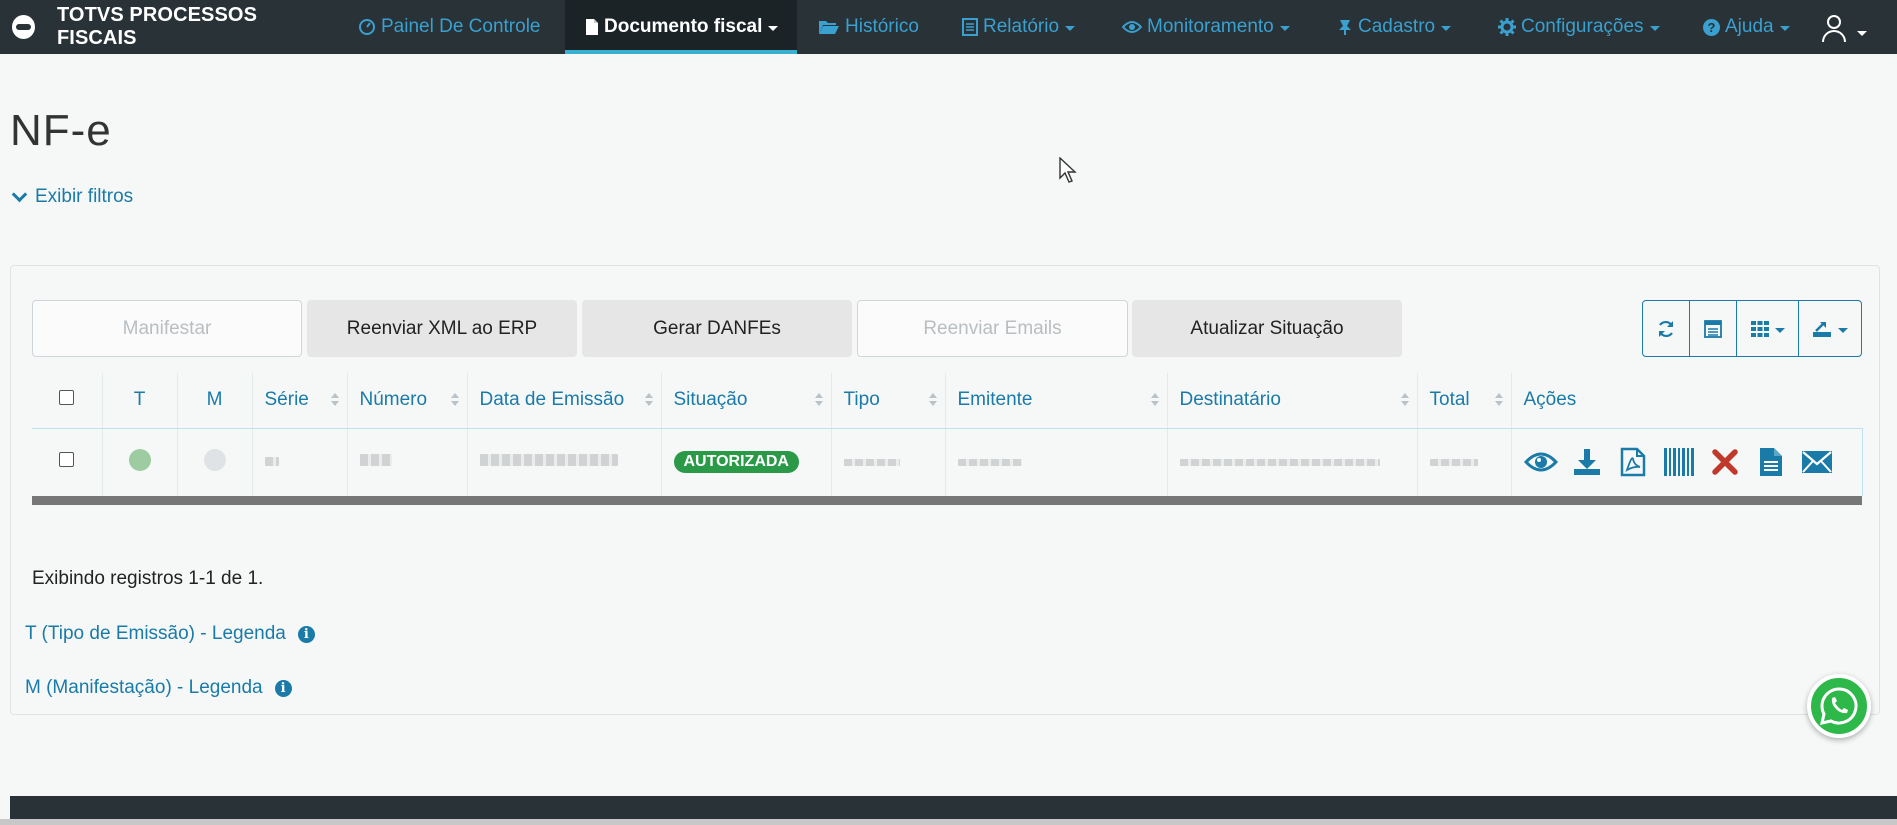 This screenshot has height=825, width=1897. I want to click on nav-historico: Histórico, so click(868, 27).